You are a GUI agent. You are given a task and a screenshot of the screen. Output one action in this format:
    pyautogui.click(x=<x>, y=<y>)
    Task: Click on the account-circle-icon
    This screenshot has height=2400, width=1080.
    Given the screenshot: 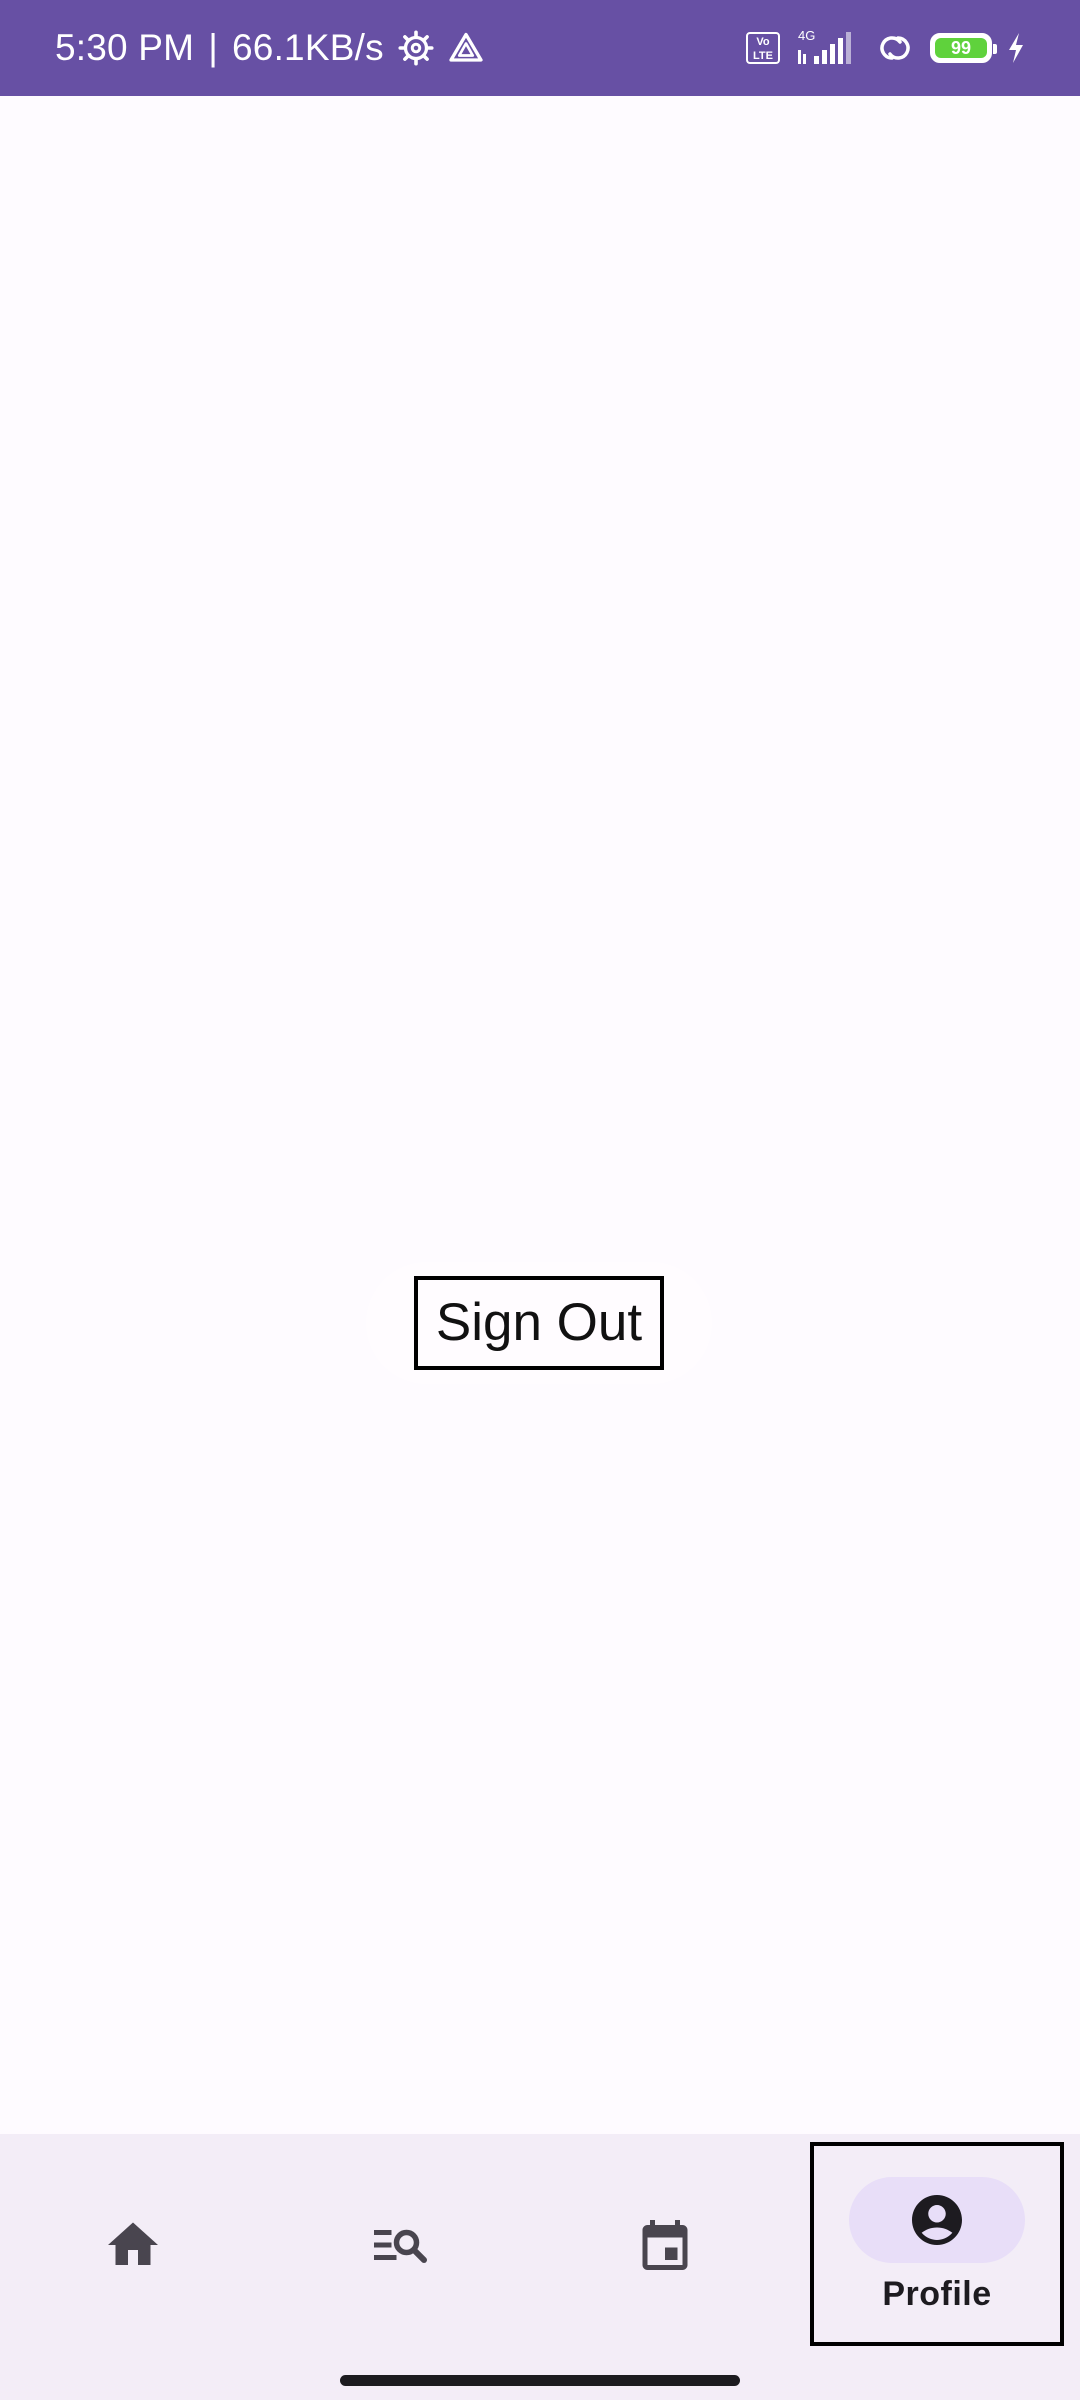 What is the action you would take?
    pyautogui.click(x=937, y=2220)
    